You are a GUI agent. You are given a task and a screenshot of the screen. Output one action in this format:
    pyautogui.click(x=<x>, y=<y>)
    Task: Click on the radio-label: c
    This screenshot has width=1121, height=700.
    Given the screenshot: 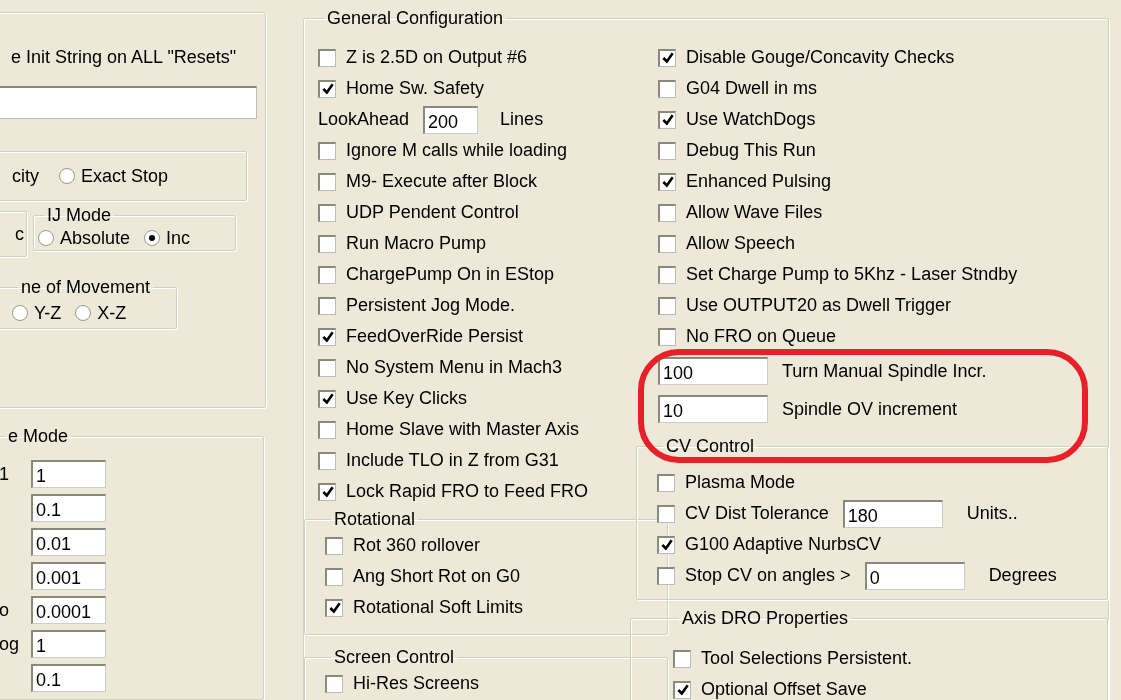 What is the action you would take?
    pyautogui.click(x=19, y=234)
    